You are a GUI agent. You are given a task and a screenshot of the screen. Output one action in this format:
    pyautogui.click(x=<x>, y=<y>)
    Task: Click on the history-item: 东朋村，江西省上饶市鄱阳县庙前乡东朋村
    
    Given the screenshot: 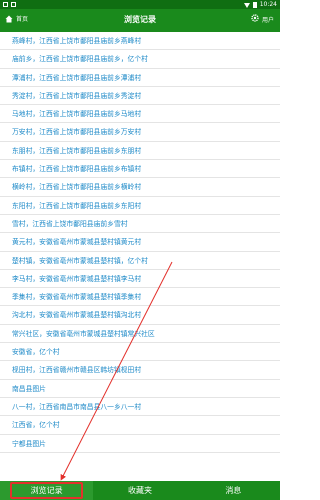 What is the action you would take?
    pyautogui.click(x=140, y=151)
    